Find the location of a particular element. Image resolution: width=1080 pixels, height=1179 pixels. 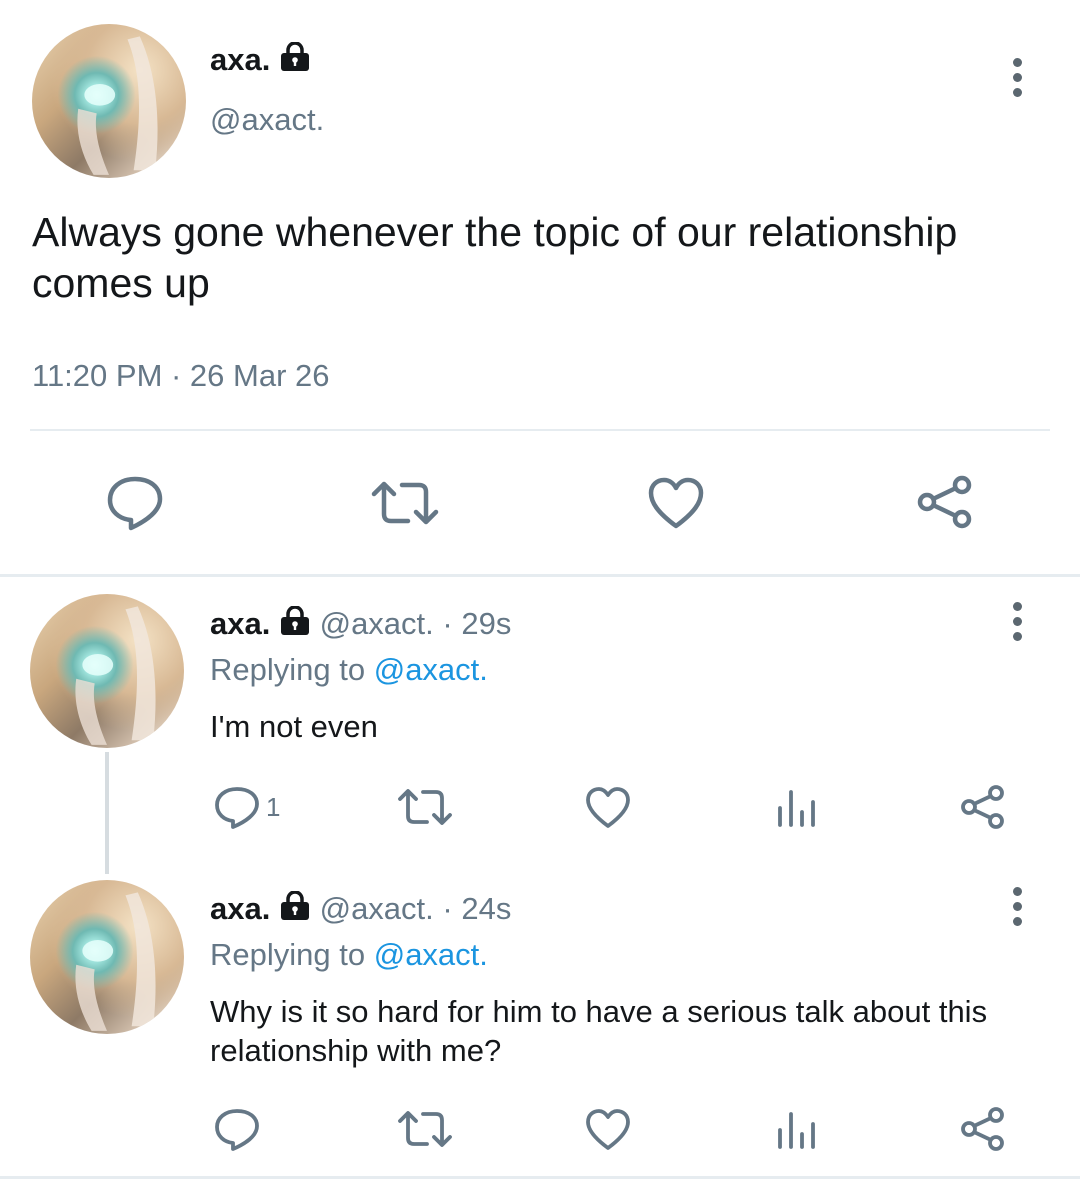

tweet-text: I'm not even is located at coordinates (294, 726).